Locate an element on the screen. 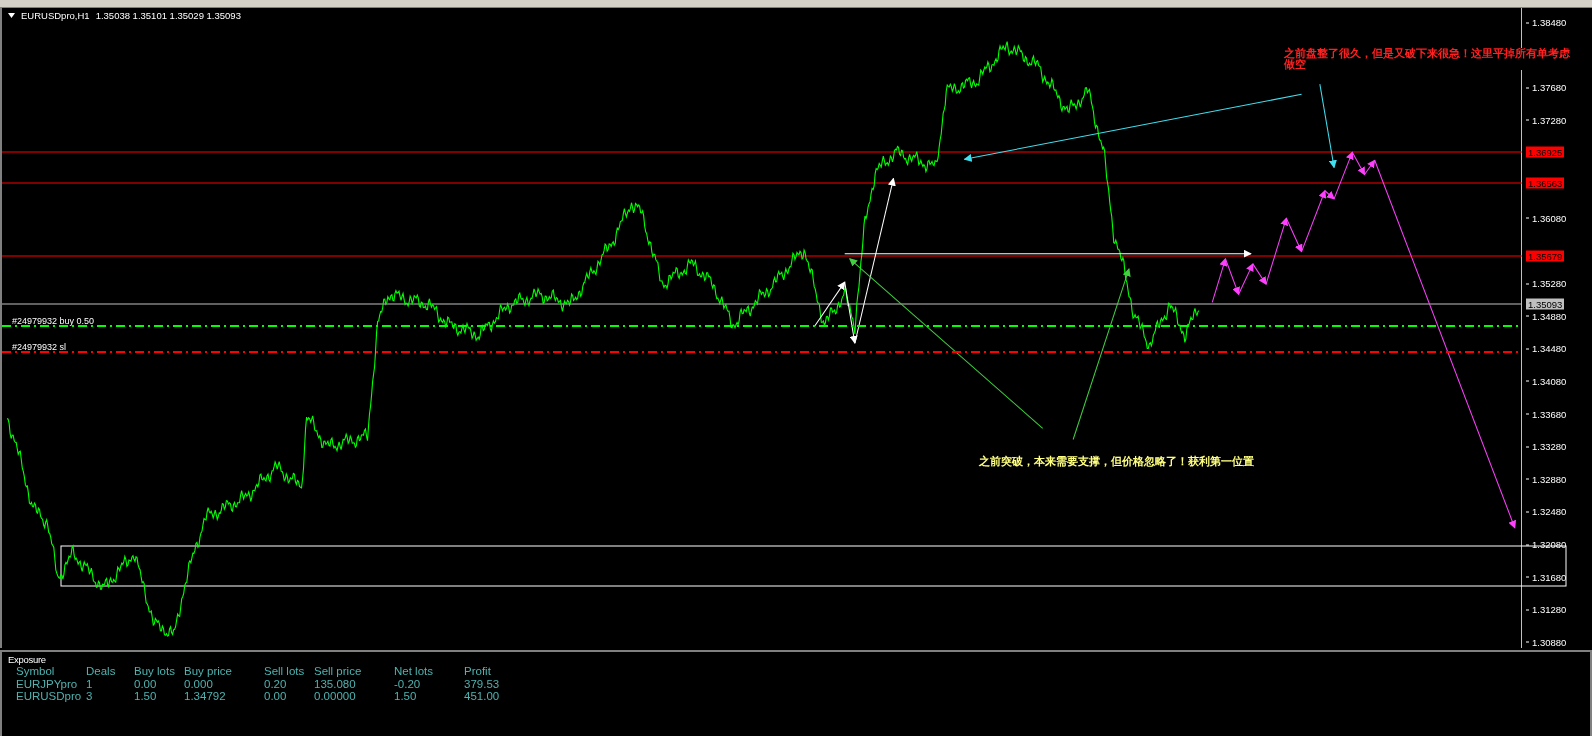 Image resolution: width=1592 pixels, height=736 pixels. table-cell-text: 451.00 is located at coordinates (482, 696).